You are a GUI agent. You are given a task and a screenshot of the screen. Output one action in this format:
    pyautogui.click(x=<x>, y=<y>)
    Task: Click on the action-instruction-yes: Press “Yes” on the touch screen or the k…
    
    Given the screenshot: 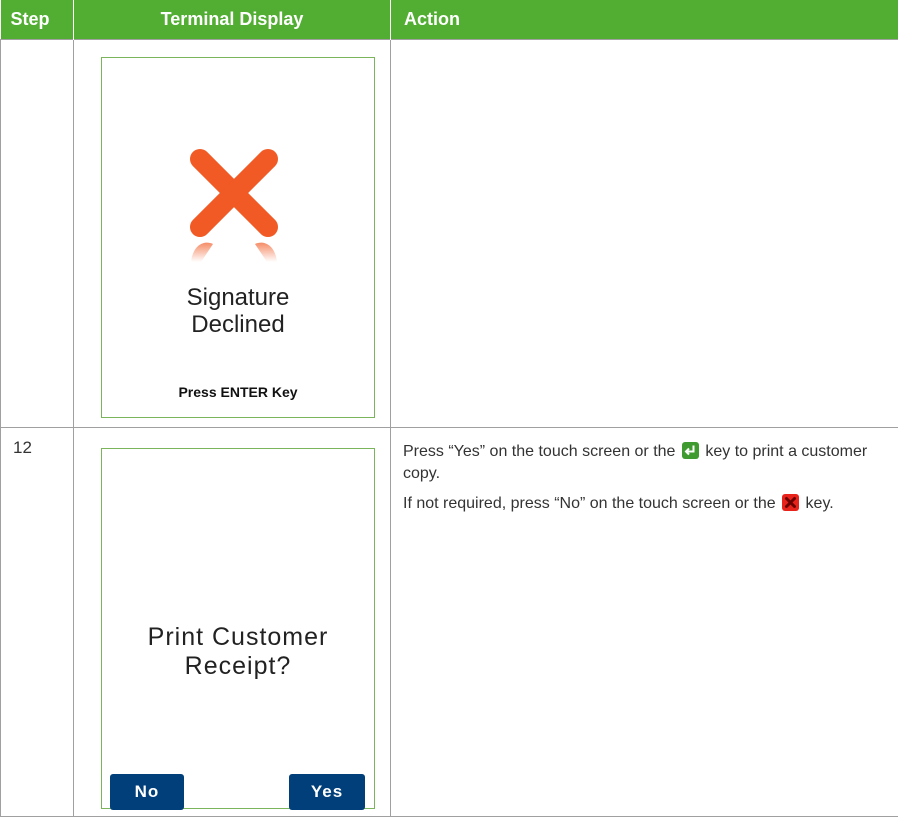 What is the action you would take?
    pyautogui.click(x=644, y=463)
    